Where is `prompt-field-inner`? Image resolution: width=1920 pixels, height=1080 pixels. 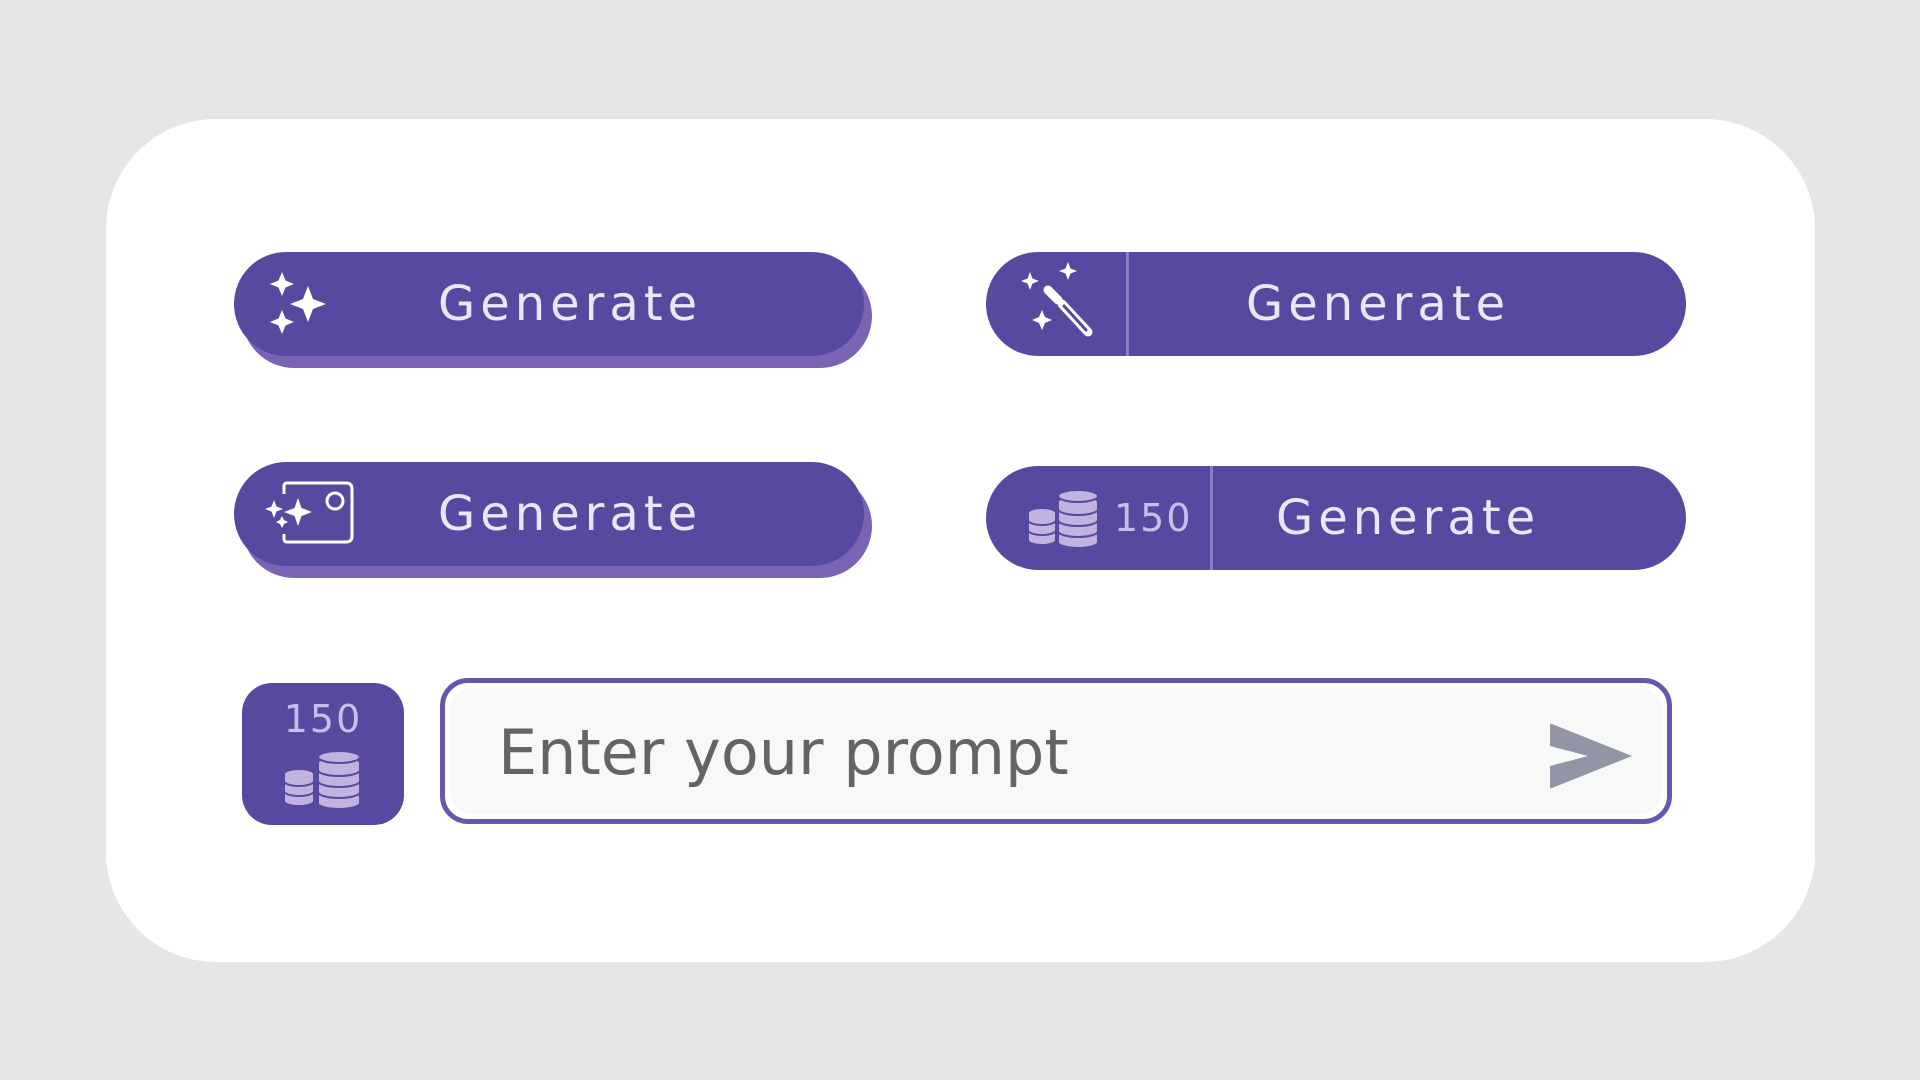 prompt-field-inner is located at coordinates (1056, 752).